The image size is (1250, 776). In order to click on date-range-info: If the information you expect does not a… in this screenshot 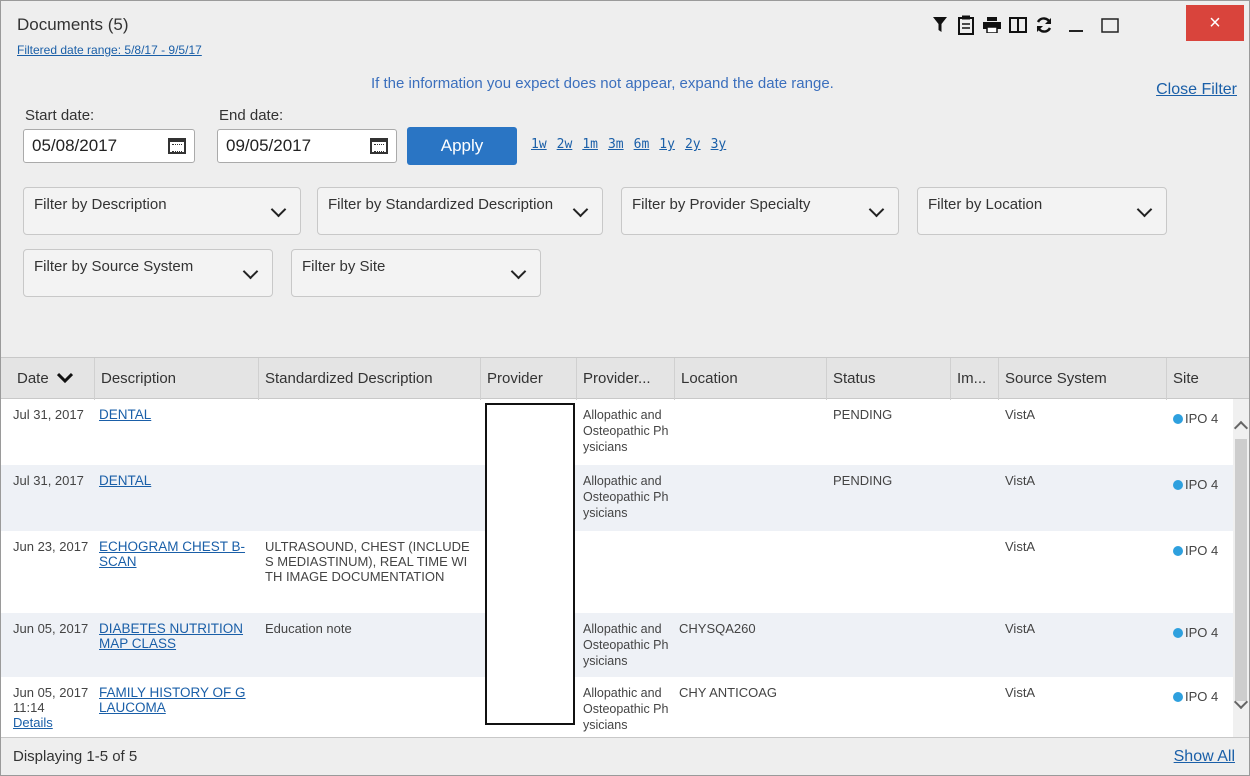, I will do `click(602, 83)`.